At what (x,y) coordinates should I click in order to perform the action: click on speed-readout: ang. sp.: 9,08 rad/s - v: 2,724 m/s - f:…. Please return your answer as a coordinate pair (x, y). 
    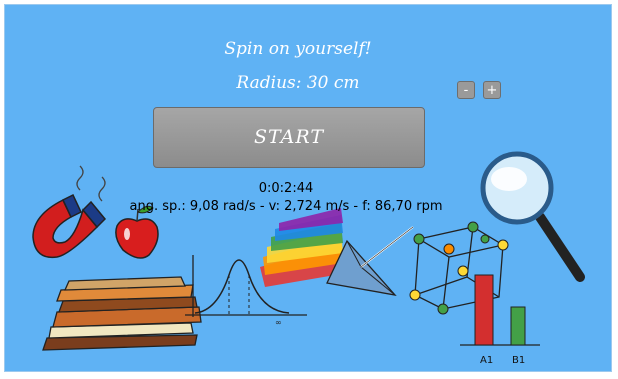
    Looking at the image, I should click on (286, 206).